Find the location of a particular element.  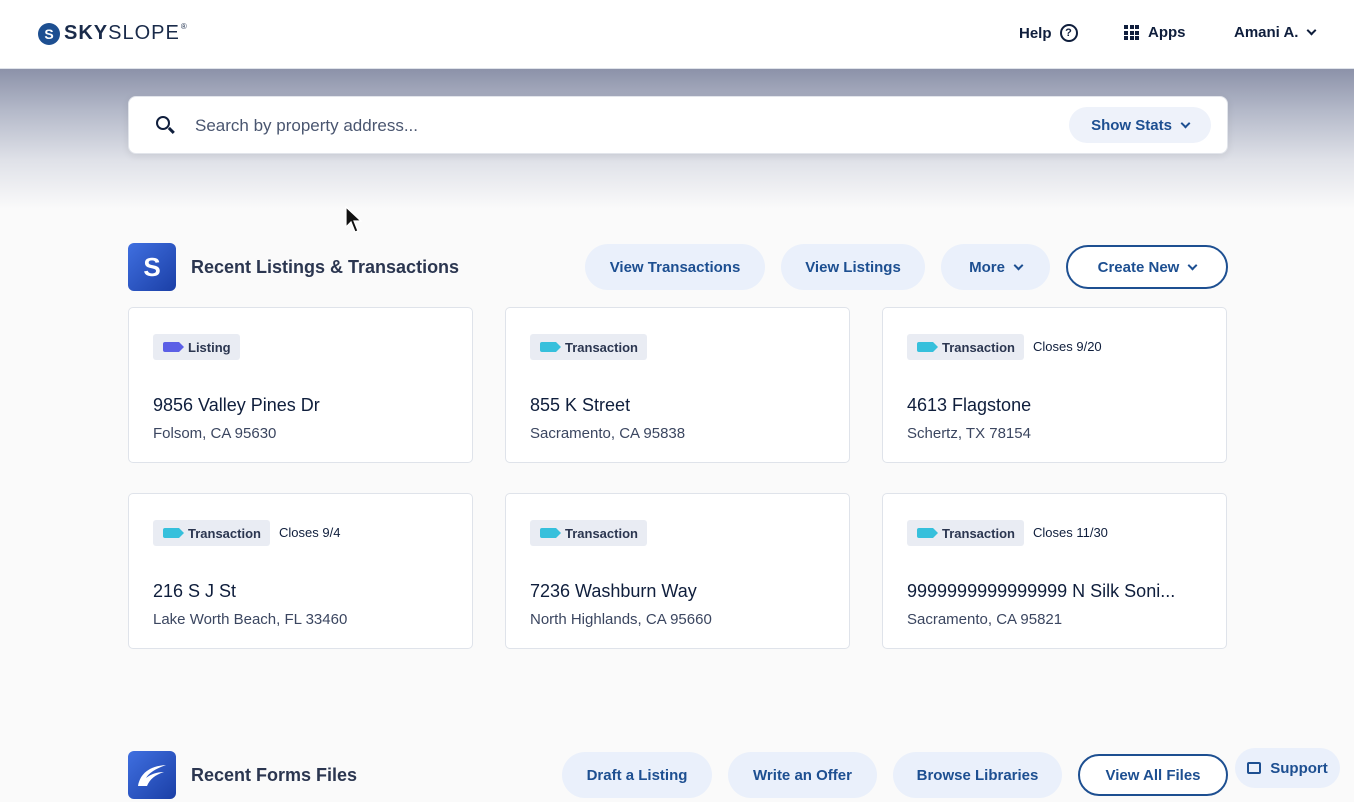

view-transactions-button: View Transactions is located at coordinates (675, 267).